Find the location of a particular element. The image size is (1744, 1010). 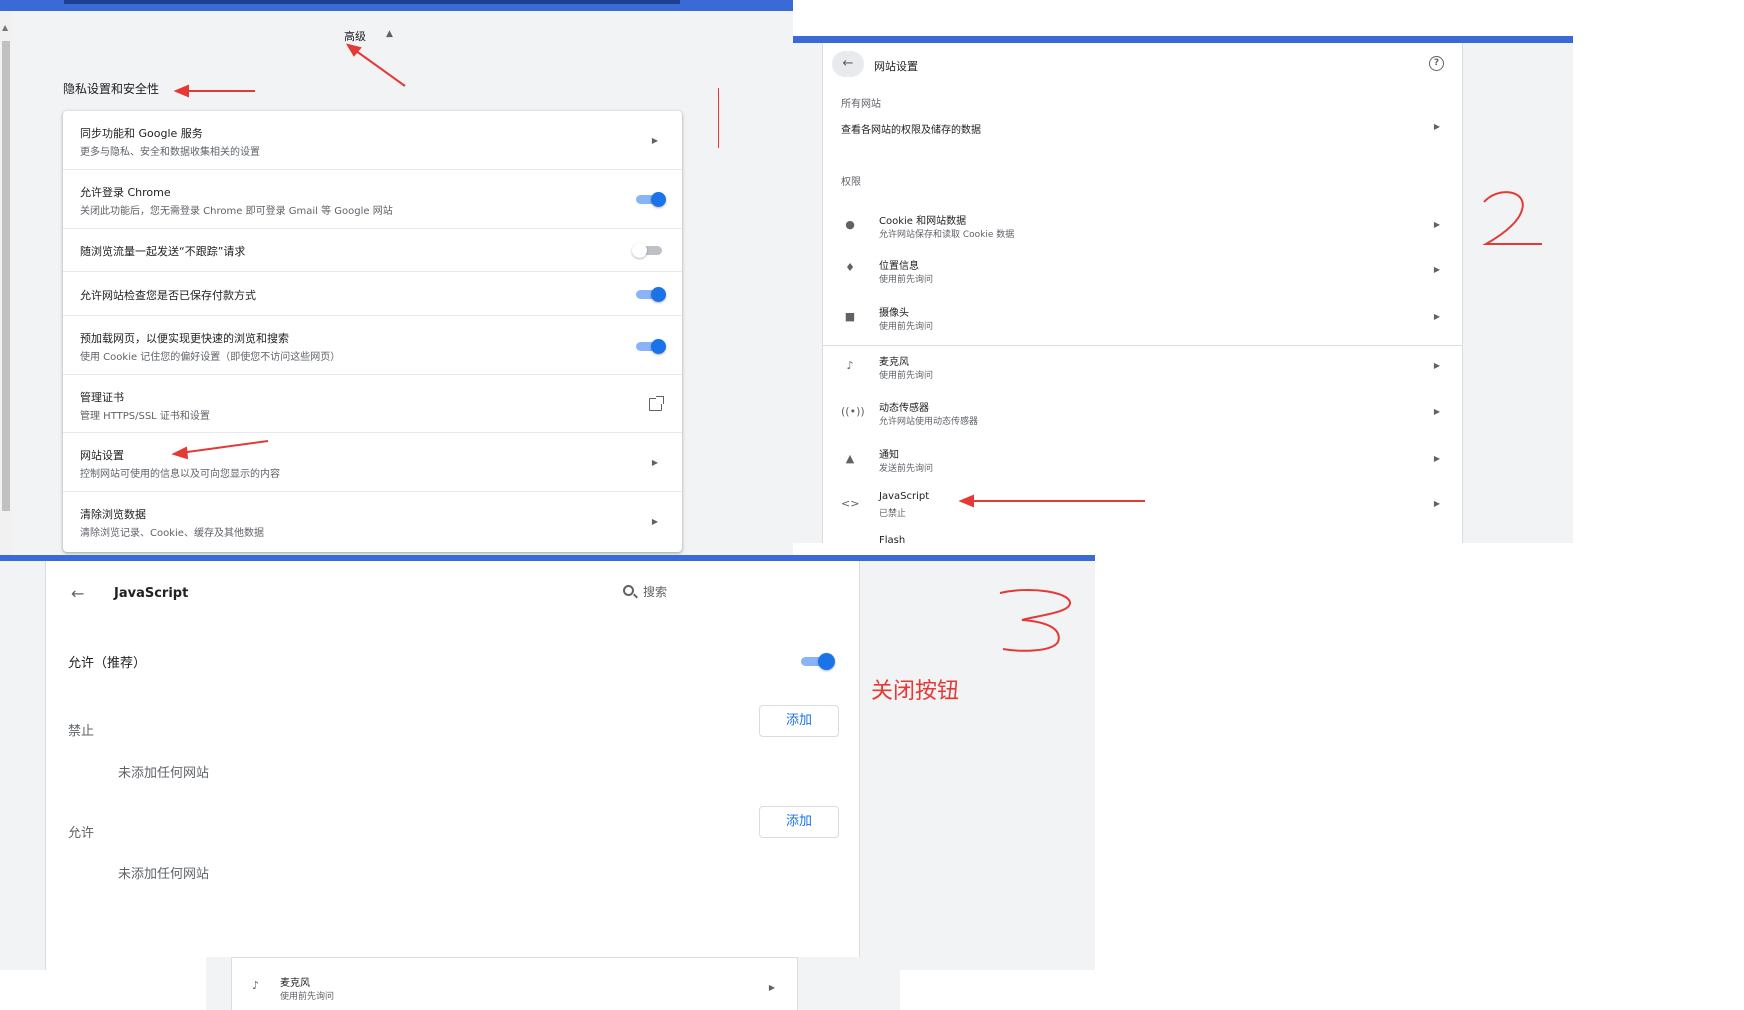

row-subtitle: 发送前先询问 is located at coordinates (906, 469).